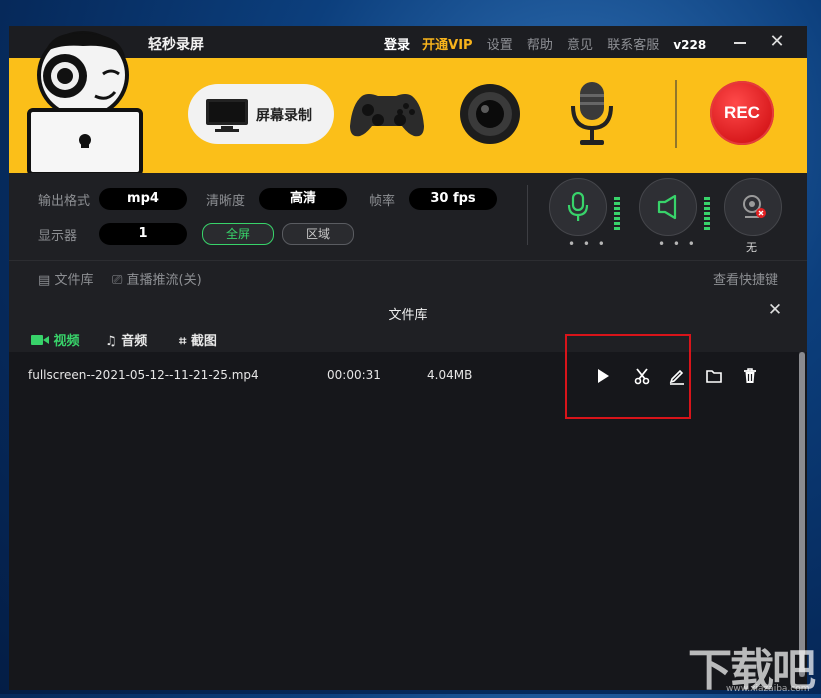 Image resolution: width=821 pixels, height=698 pixels. I want to click on tab-video-label: 视频, so click(66, 341).